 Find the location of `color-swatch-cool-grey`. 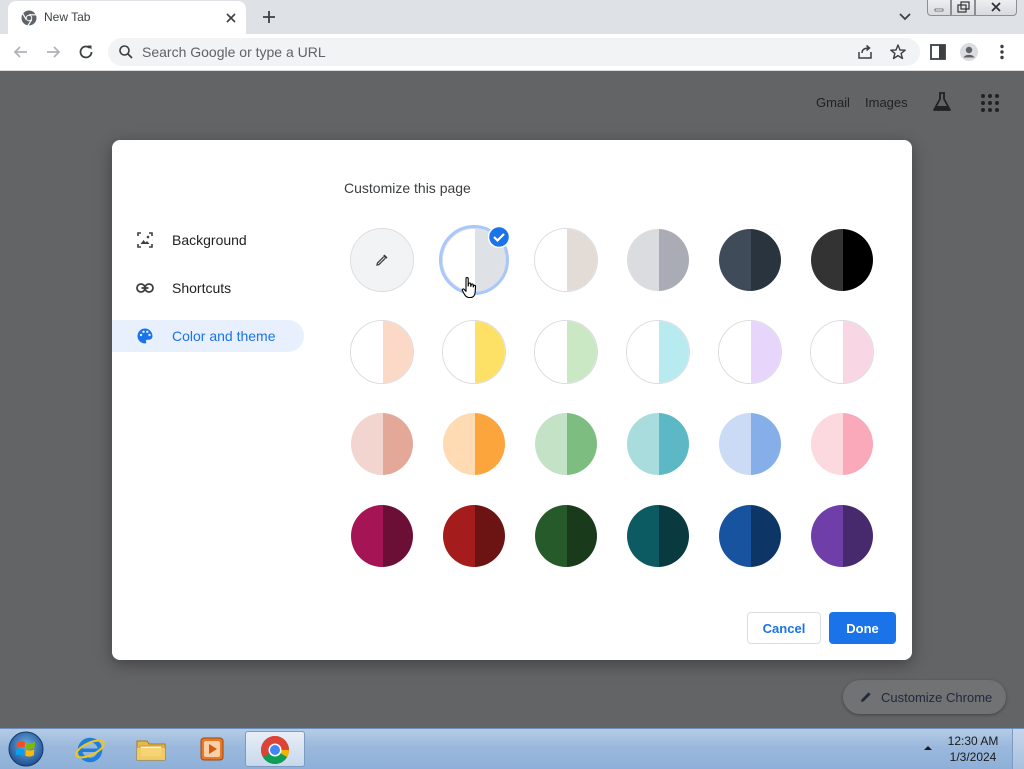

color-swatch-cool-grey is located at coordinates (658, 260).